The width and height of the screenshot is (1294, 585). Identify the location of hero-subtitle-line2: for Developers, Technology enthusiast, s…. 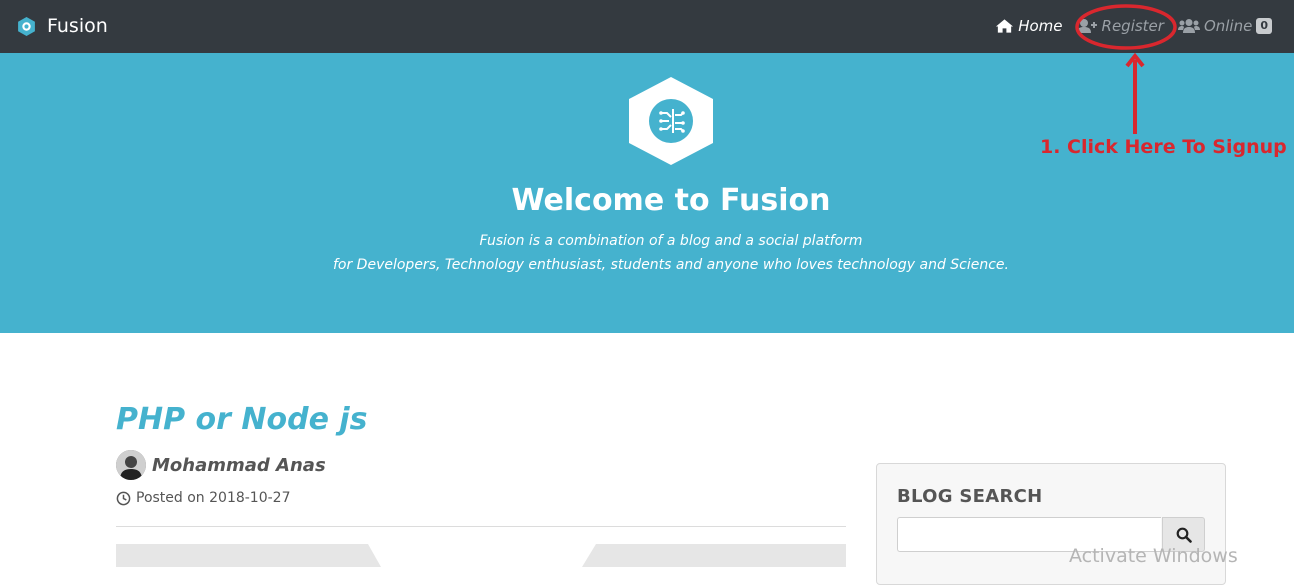
(670, 265).